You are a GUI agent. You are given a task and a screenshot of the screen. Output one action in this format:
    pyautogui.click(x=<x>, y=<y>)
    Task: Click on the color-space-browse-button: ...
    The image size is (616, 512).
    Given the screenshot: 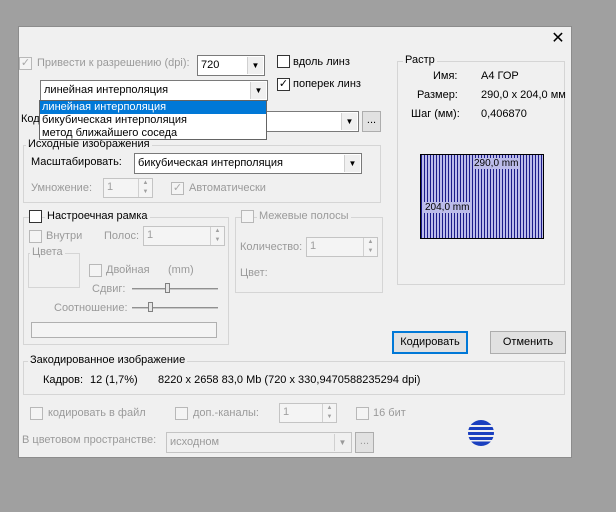 What is the action you would take?
    pyautogui.click(x=364, y=442)
    